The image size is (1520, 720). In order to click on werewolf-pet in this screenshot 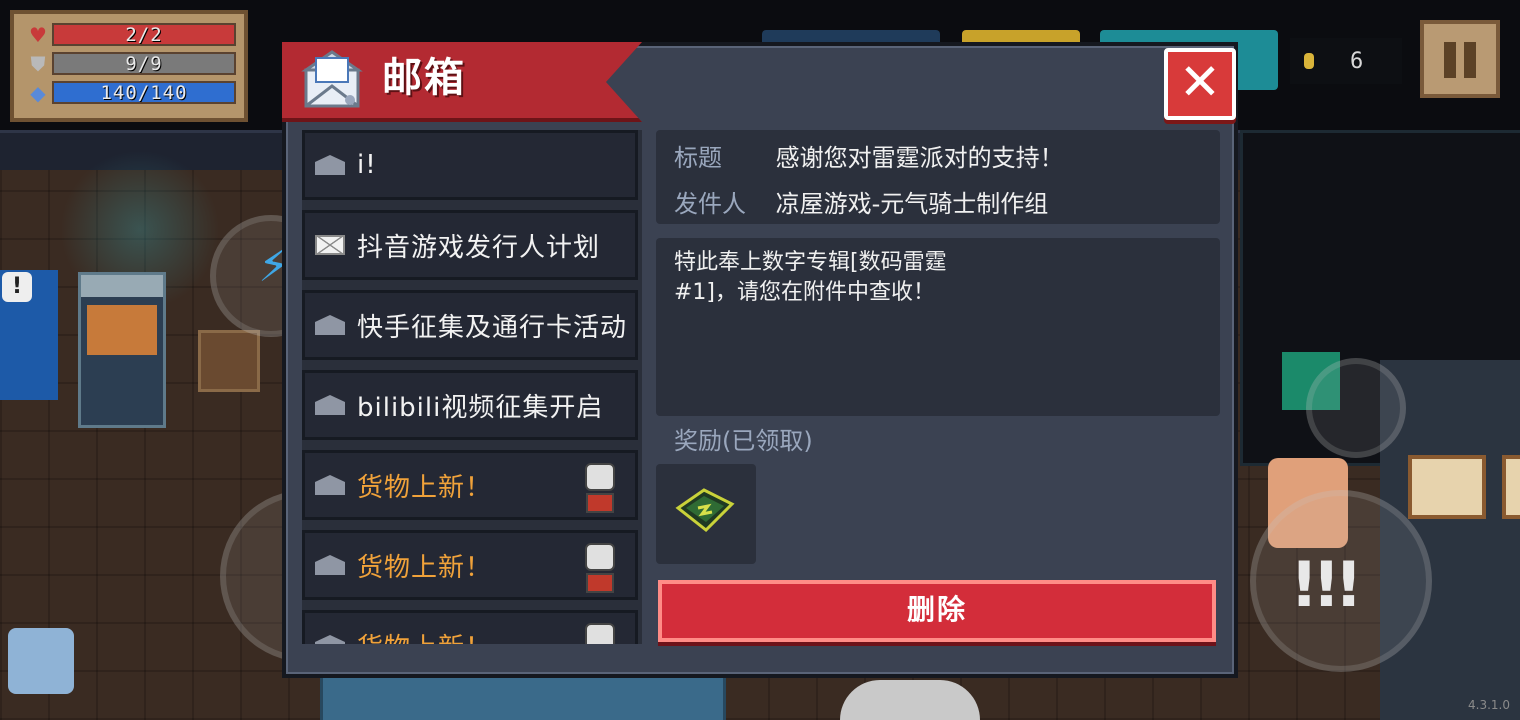, I will do `click(41, 661)`.